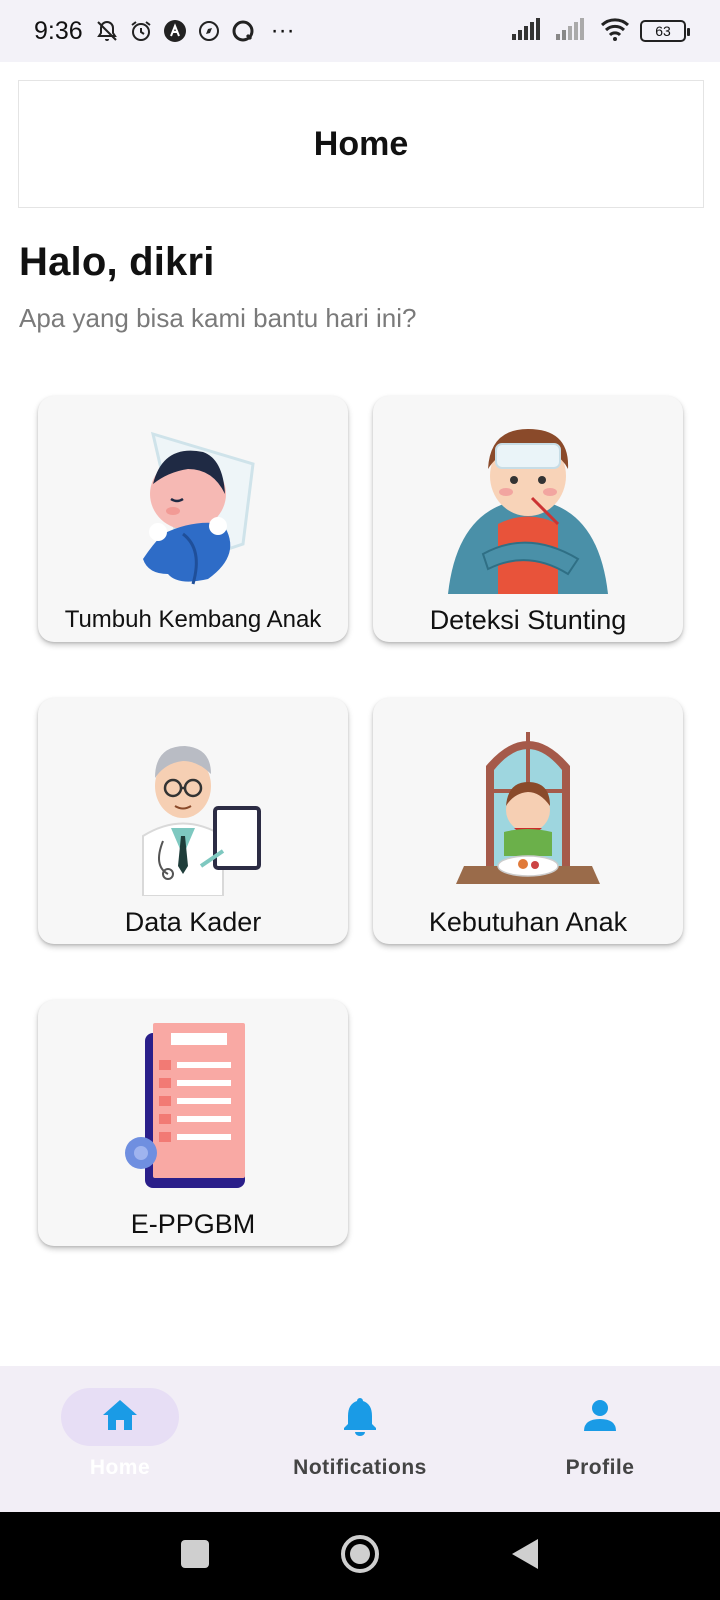  I want to click on bell-off-icon, so click(107, 31).